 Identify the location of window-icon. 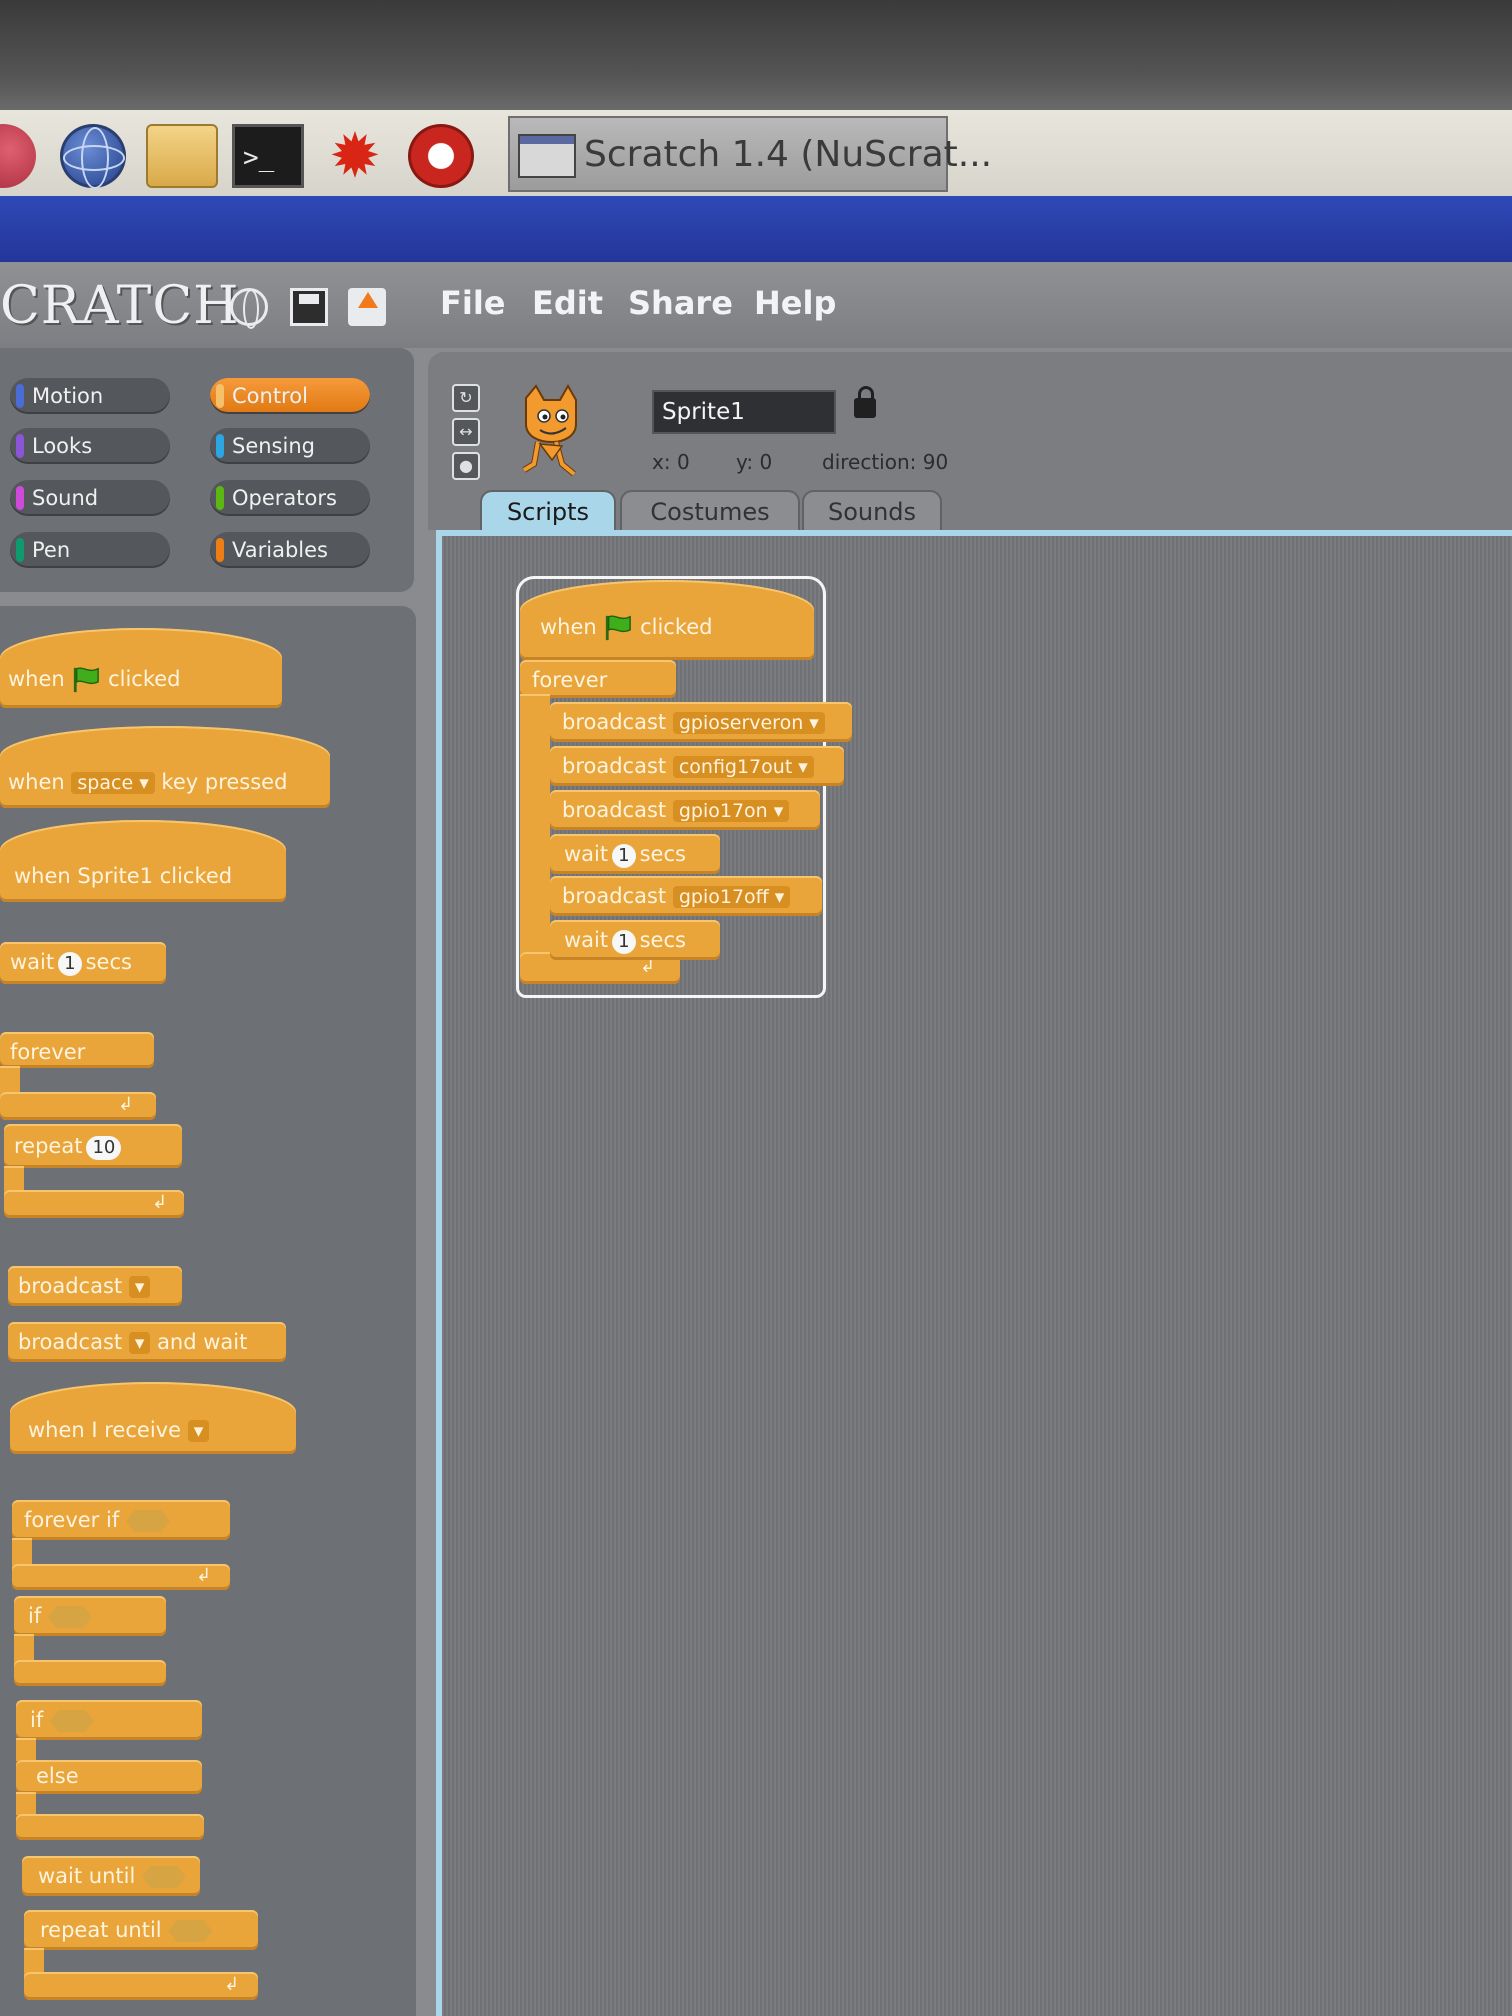
(547, 156).